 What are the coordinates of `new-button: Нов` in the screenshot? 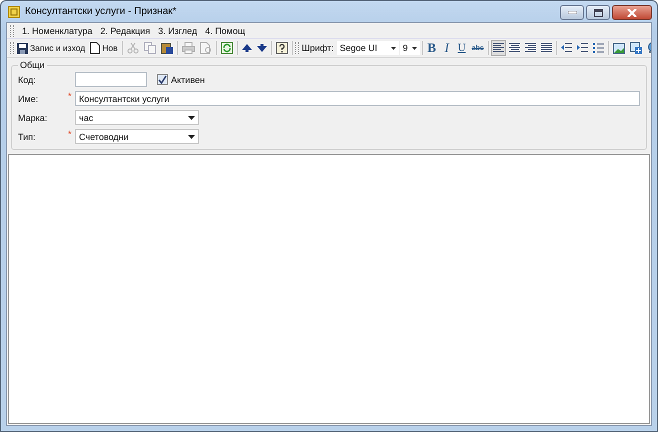 It's located at (104, 48).